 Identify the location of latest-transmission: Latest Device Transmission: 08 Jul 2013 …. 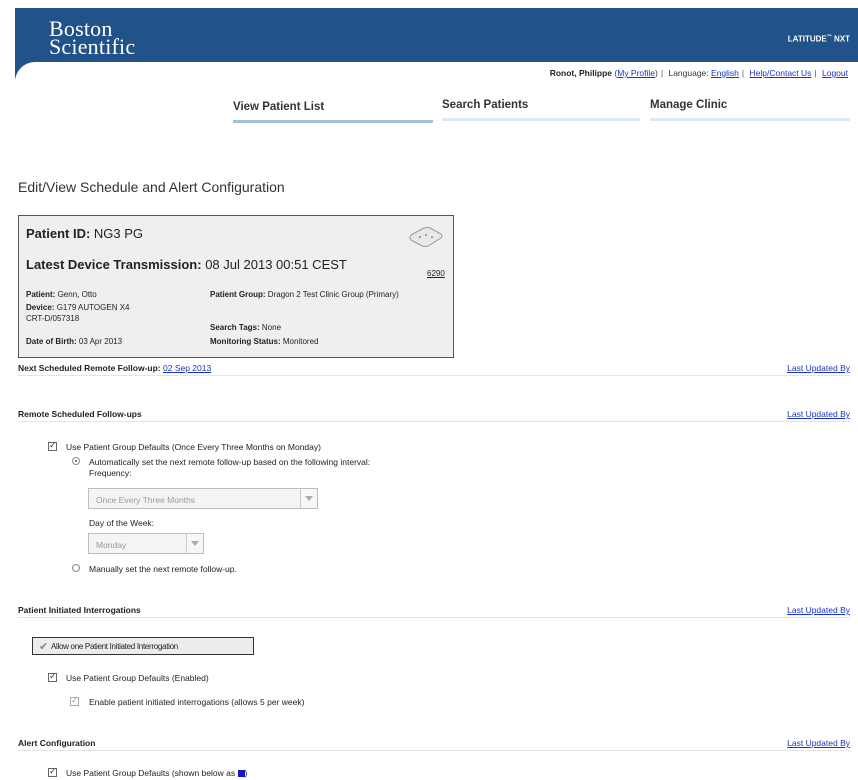
(186, 264).